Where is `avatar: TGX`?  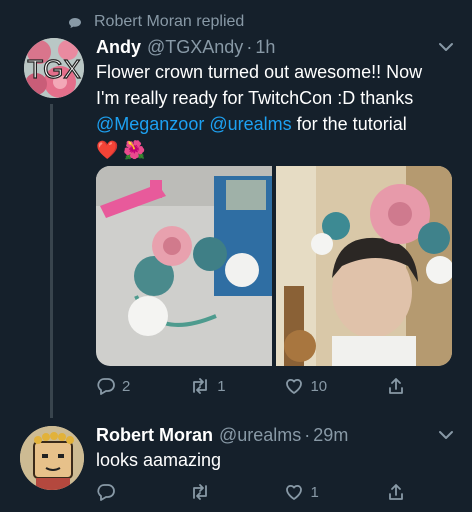
avatar: TGX is located at coordinates (54, 68).